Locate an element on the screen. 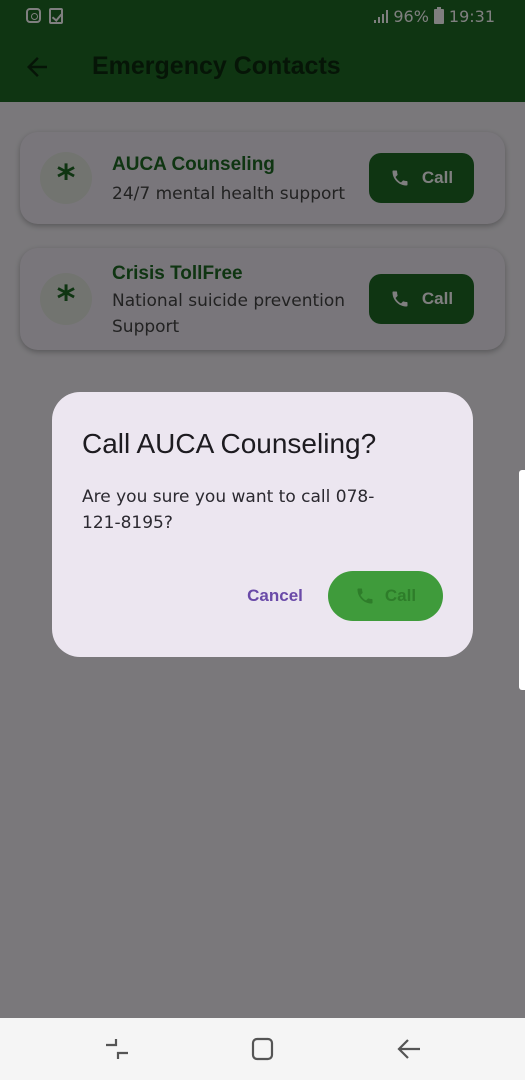 This screenshot has width=525, height=1080. home-button is located at coordinates (263, 1049).